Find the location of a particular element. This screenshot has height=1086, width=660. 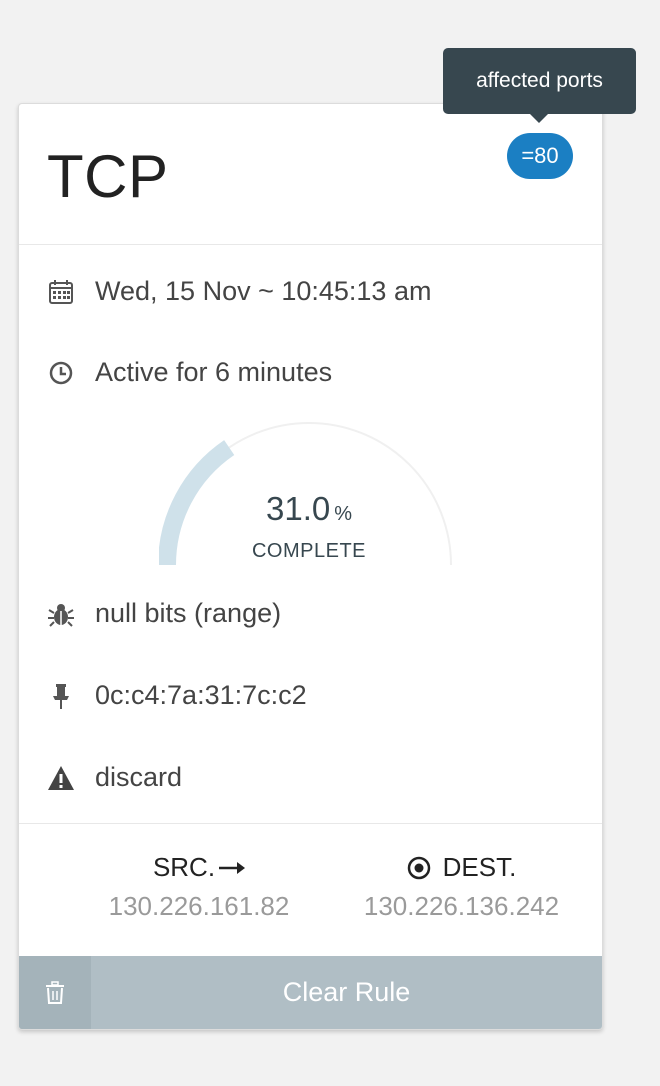

active-duration: Active for 6 minutes is located at coordinates (214, 372).